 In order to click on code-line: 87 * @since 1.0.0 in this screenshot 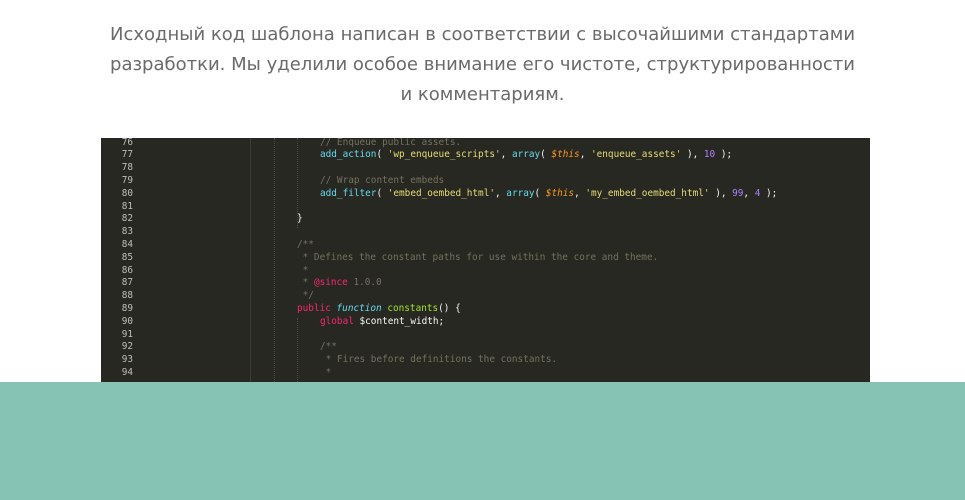, I will do `click(485, 283)`.